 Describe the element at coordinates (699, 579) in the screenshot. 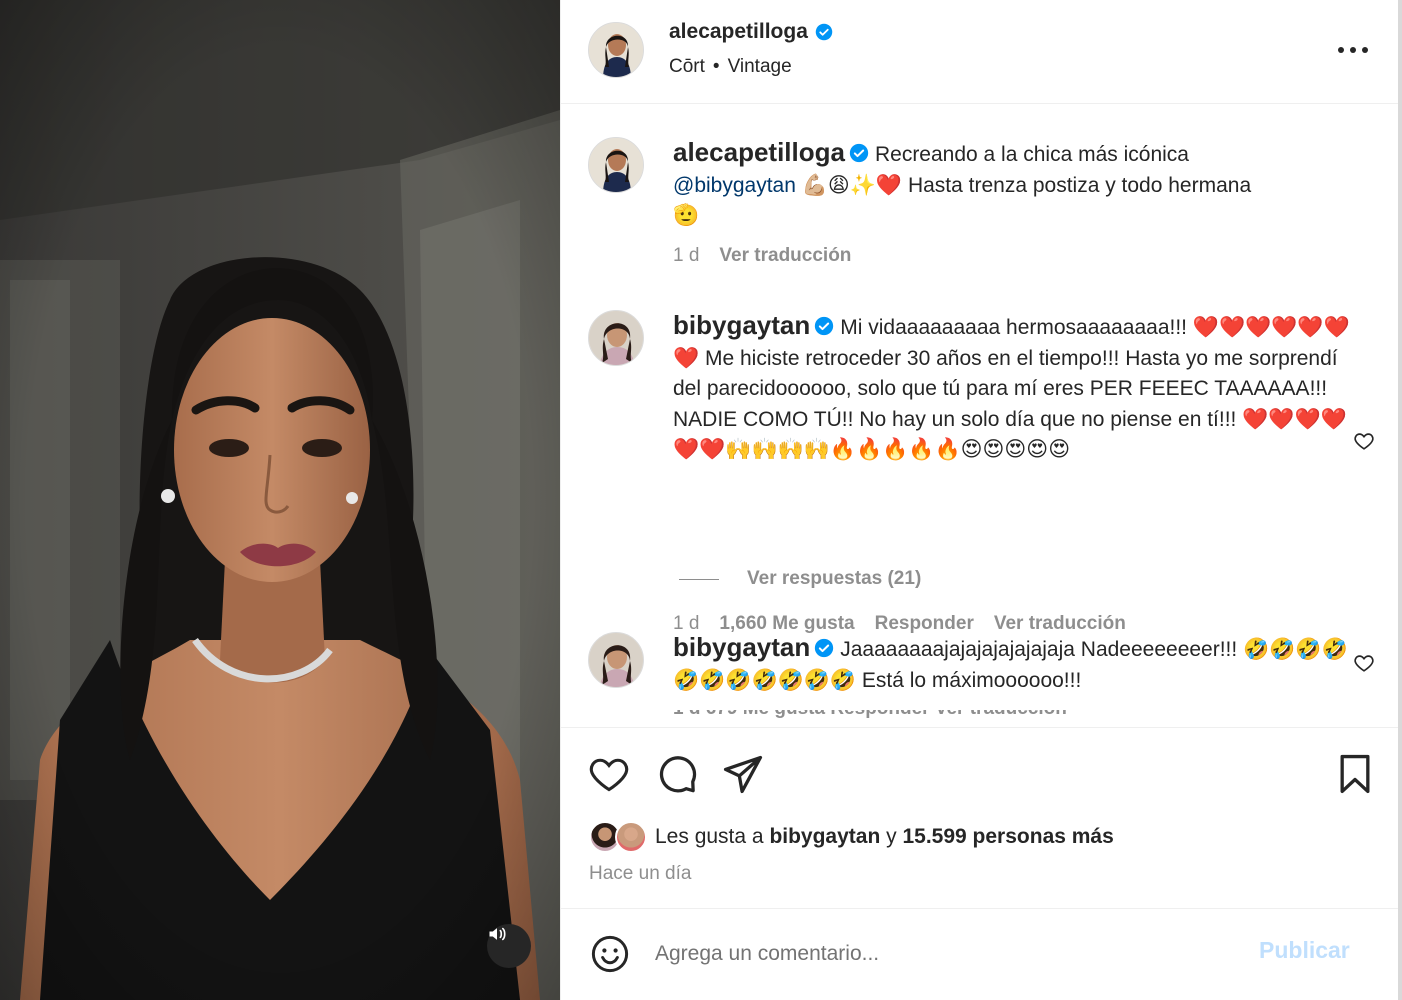

I see `replies-divider-line` at that location.